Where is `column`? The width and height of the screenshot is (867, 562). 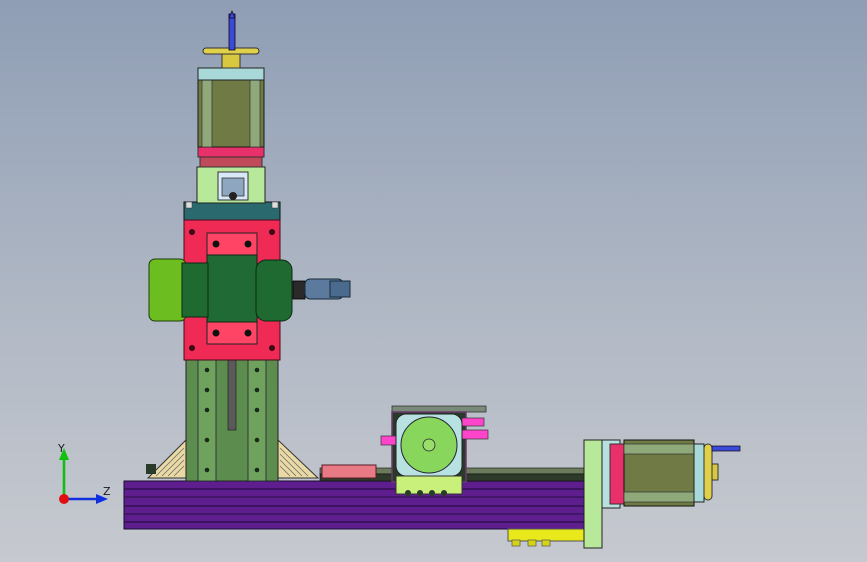
column is located at coordinates (232, 418).